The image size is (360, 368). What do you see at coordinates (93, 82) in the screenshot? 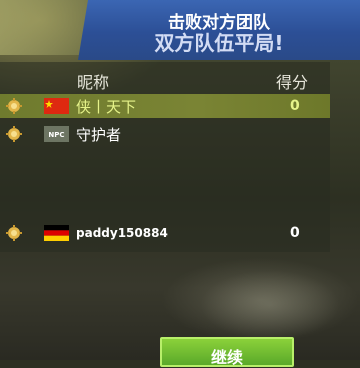
I see `nickname-header: 昵称` at bounding box center [93, 82].